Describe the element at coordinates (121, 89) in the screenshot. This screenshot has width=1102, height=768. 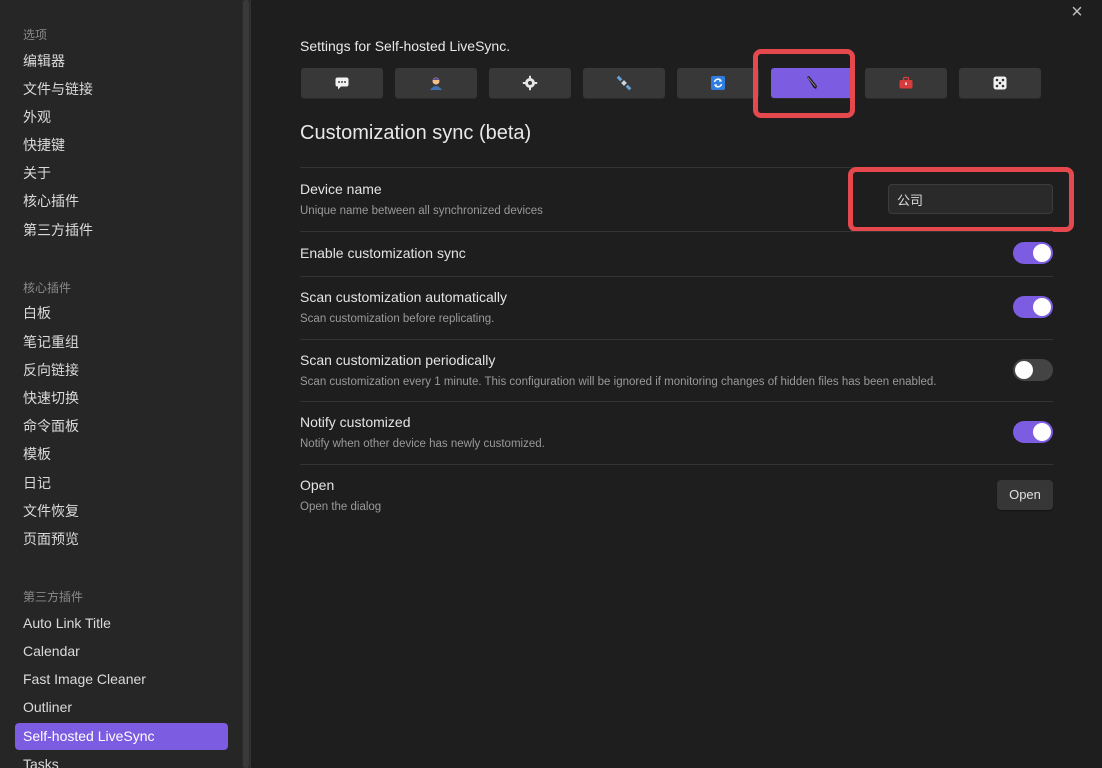
I see `nav-item-files-links: 文件与链接` at that location.